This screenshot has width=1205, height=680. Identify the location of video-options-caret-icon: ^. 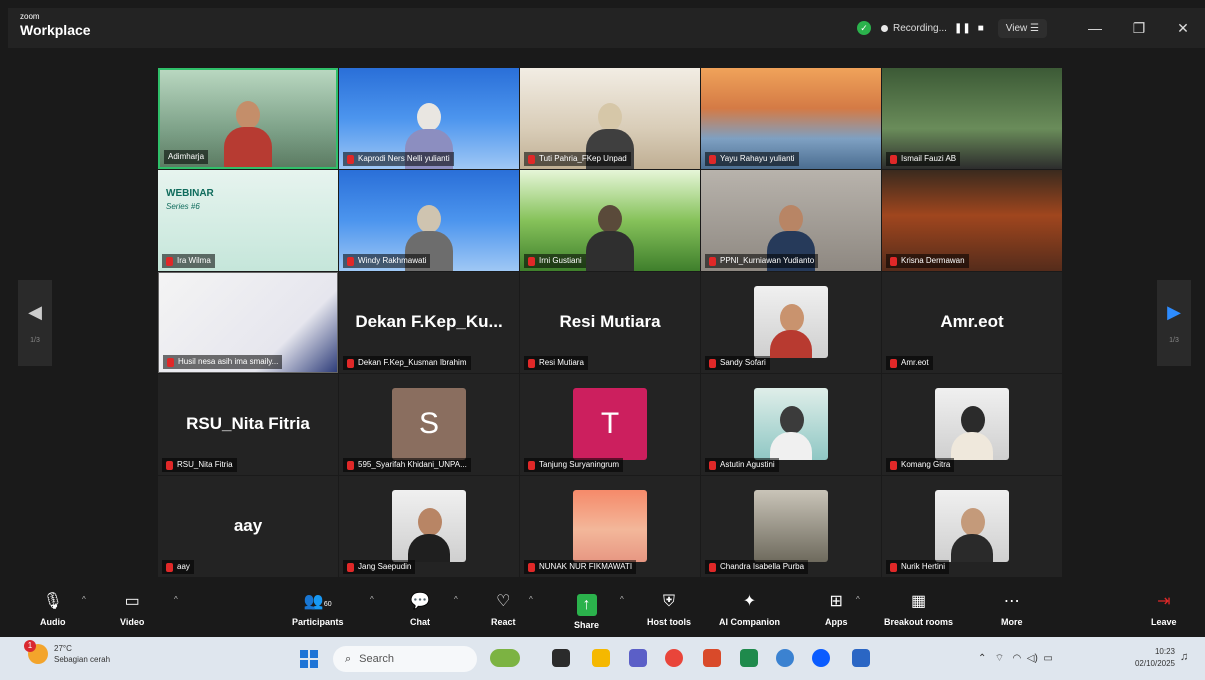
(176, 599).